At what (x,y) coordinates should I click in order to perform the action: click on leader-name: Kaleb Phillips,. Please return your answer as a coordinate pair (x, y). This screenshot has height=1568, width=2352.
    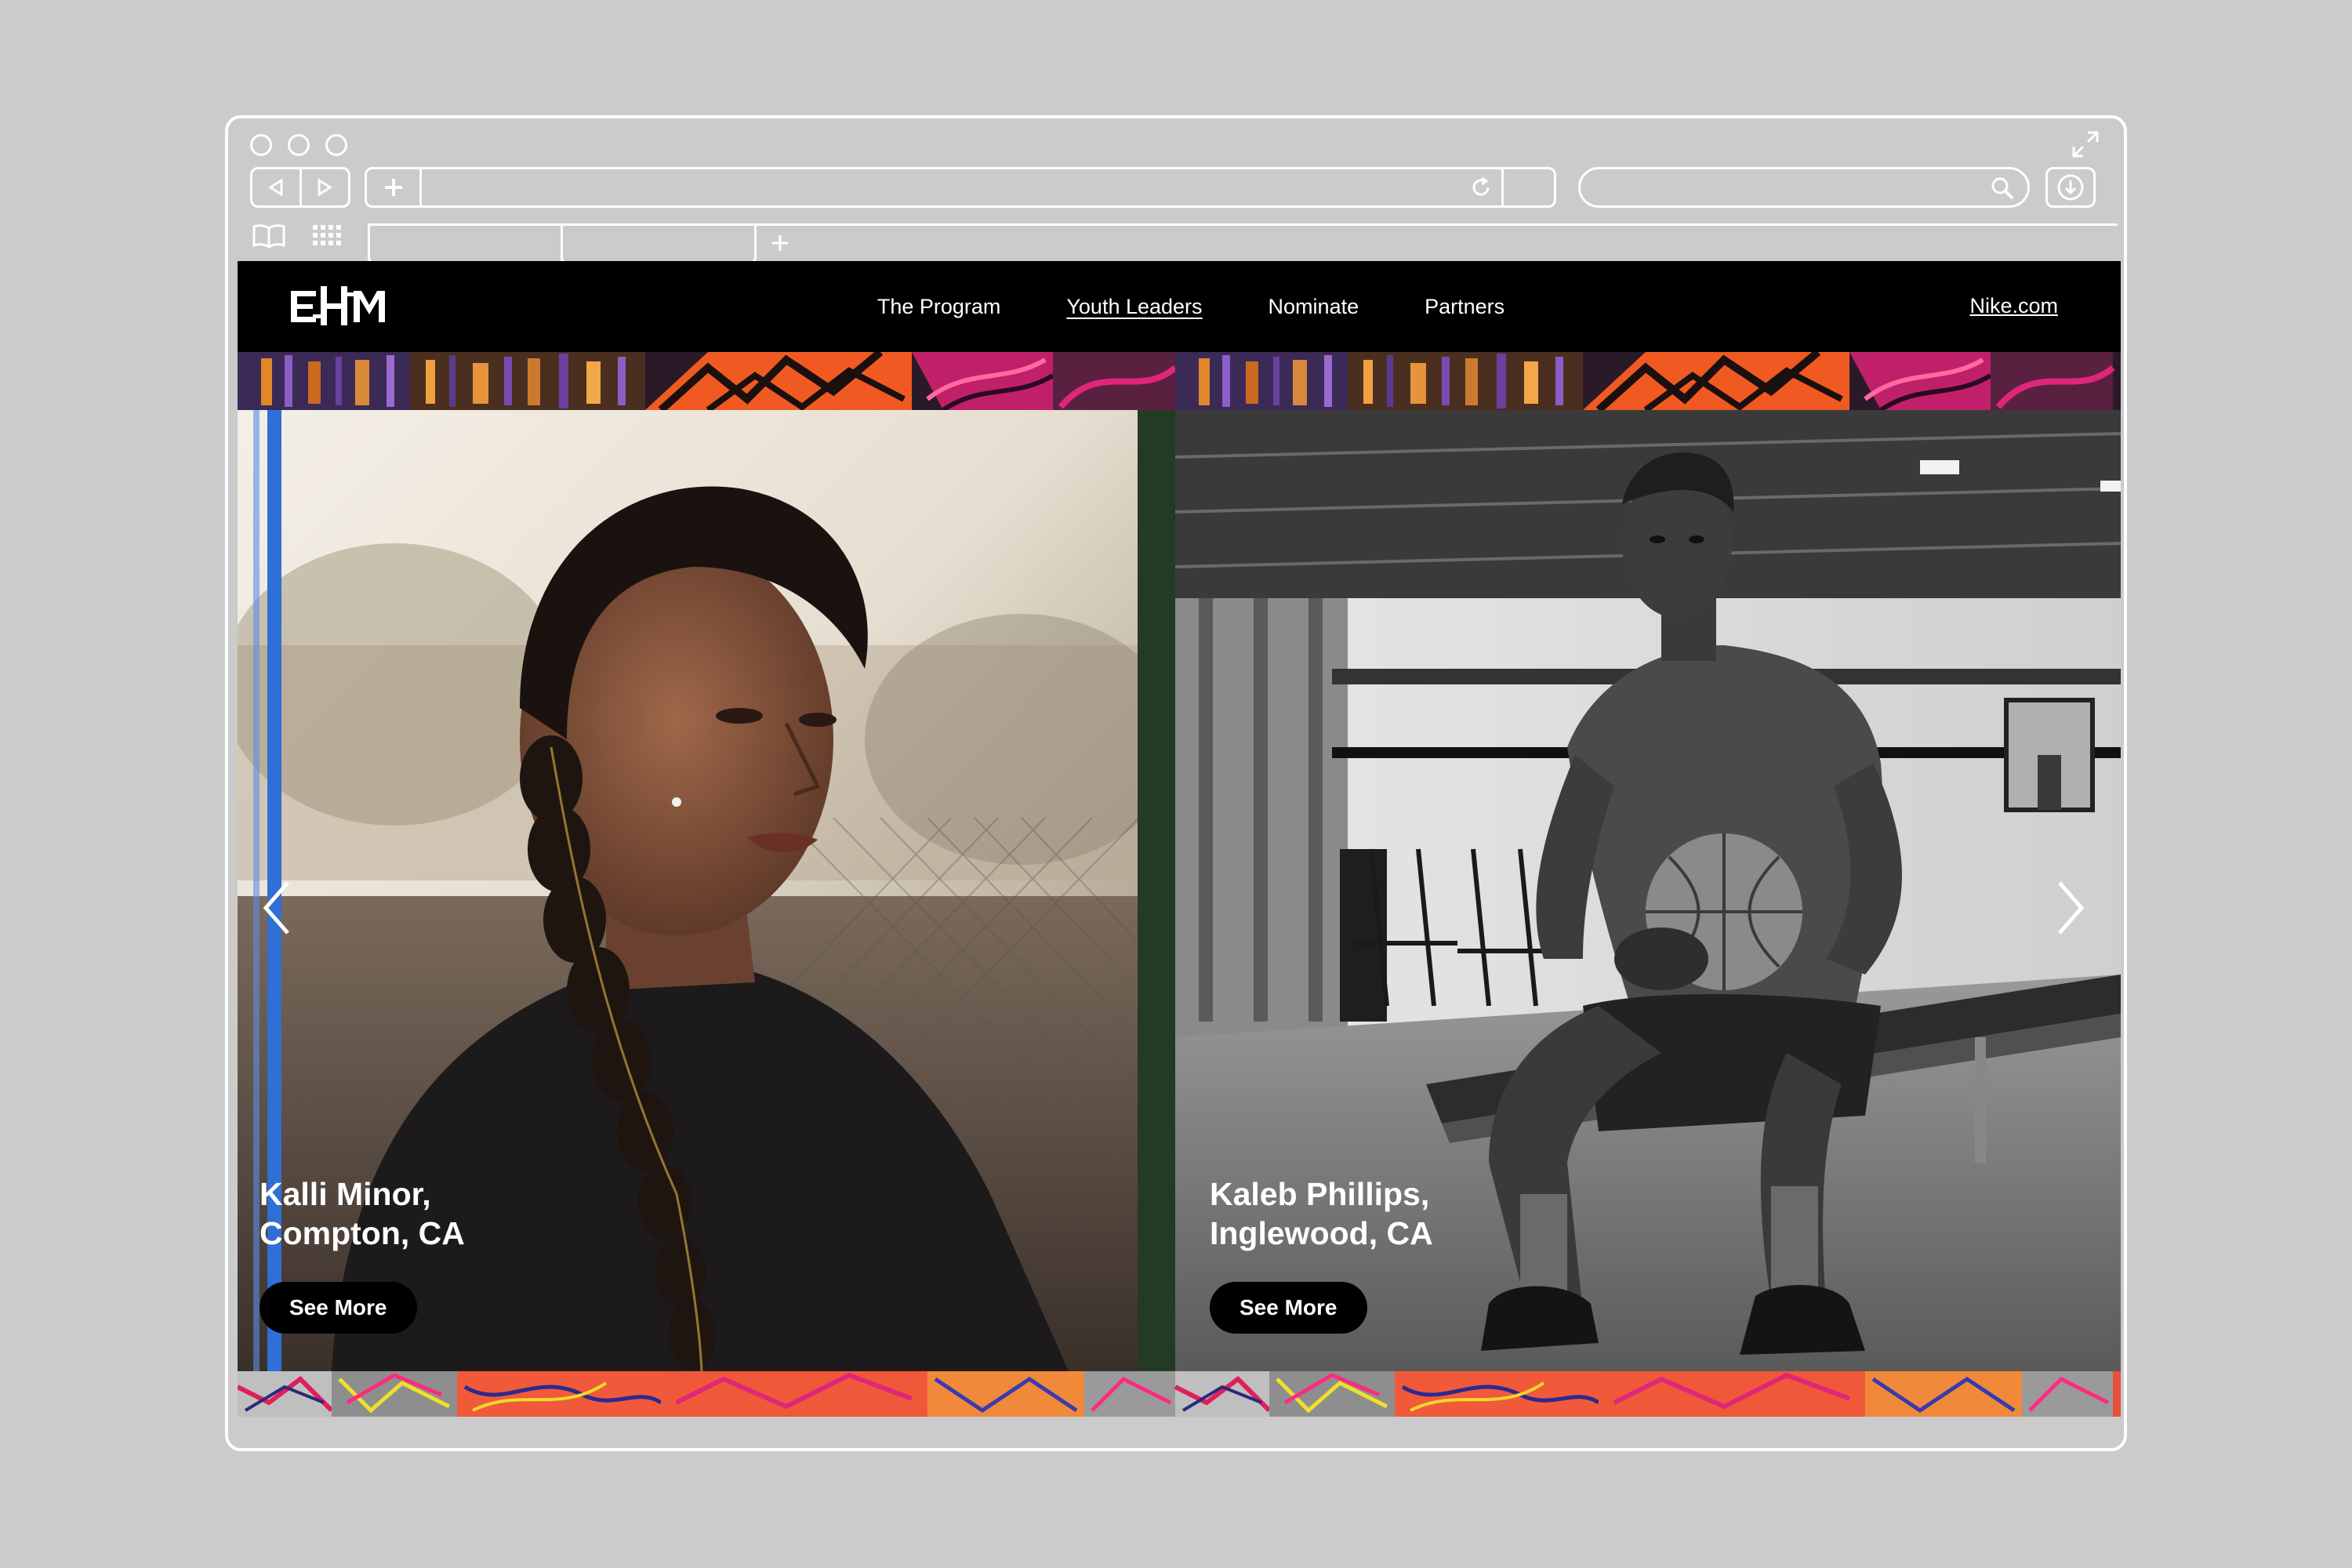
    Looking at the image, I should click on (1320, 1194).